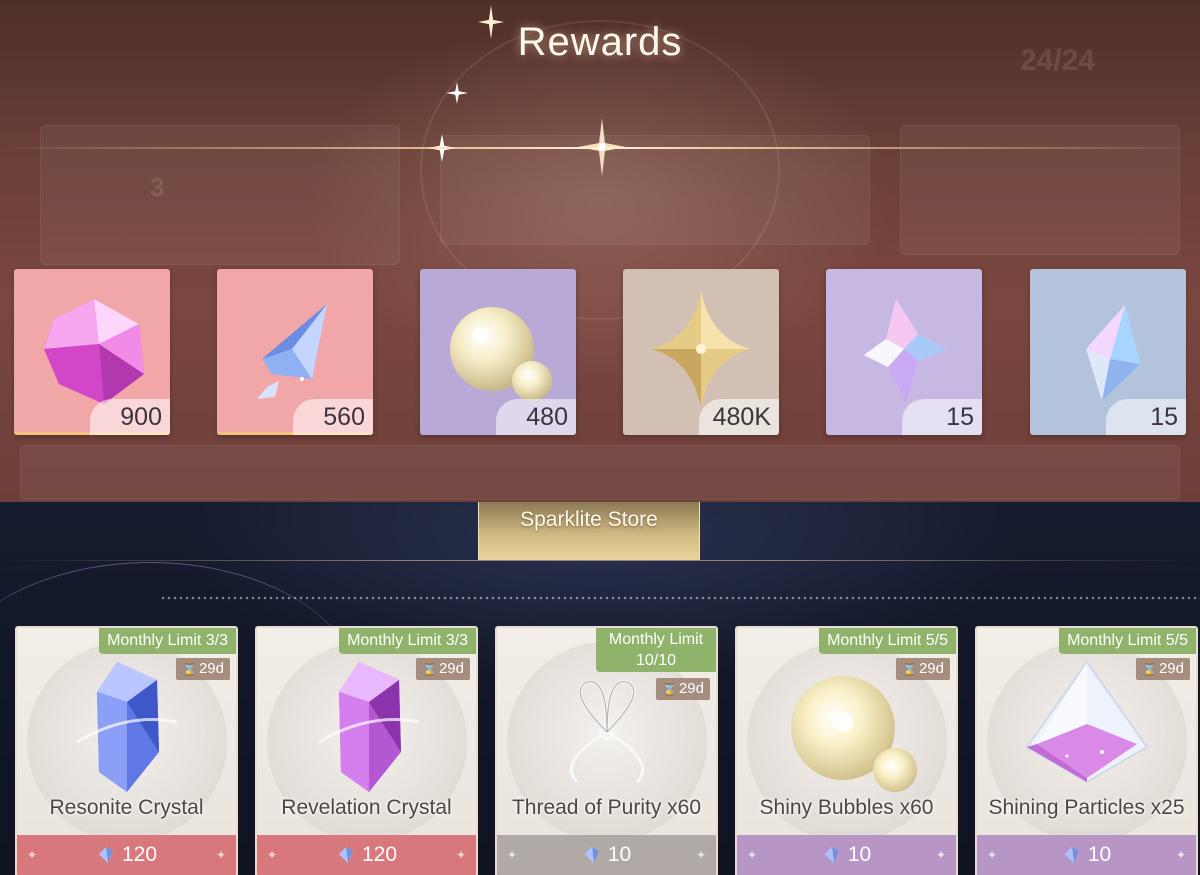 The image size is (1200, 875). Describe the element at coordinates (366, 807) in the screenshot. I see `item-name: Revelation Crystal` at that location.